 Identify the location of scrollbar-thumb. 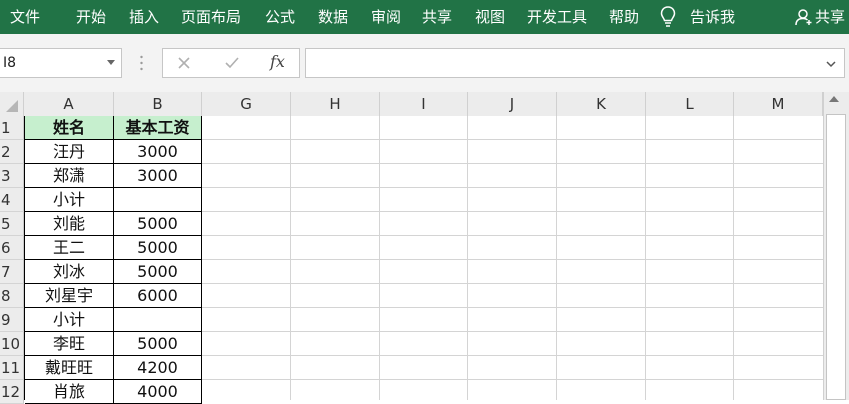
(836, 257).